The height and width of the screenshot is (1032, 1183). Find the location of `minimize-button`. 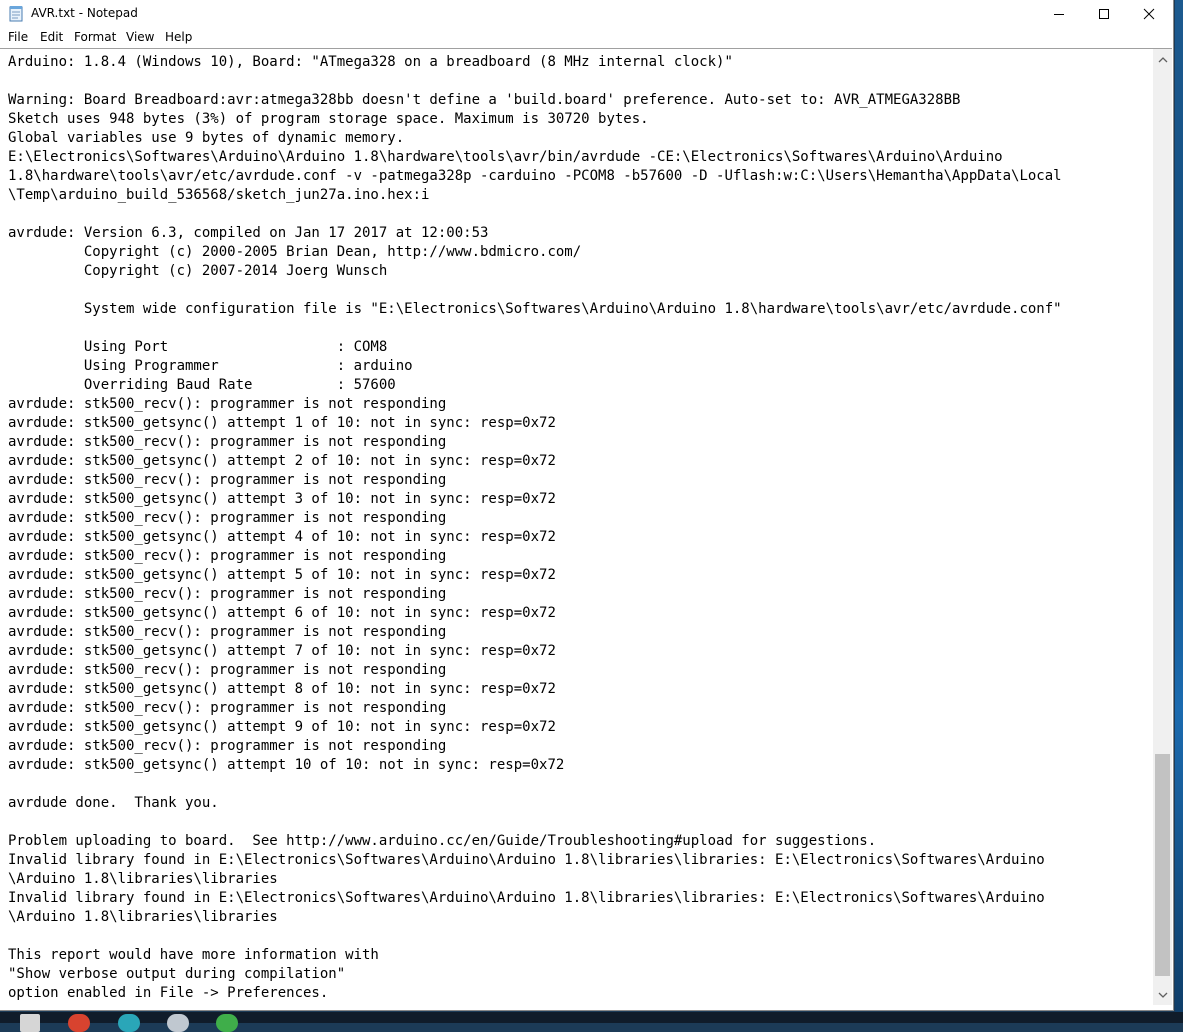

minimize-button is located at coordinates (1059, 14).